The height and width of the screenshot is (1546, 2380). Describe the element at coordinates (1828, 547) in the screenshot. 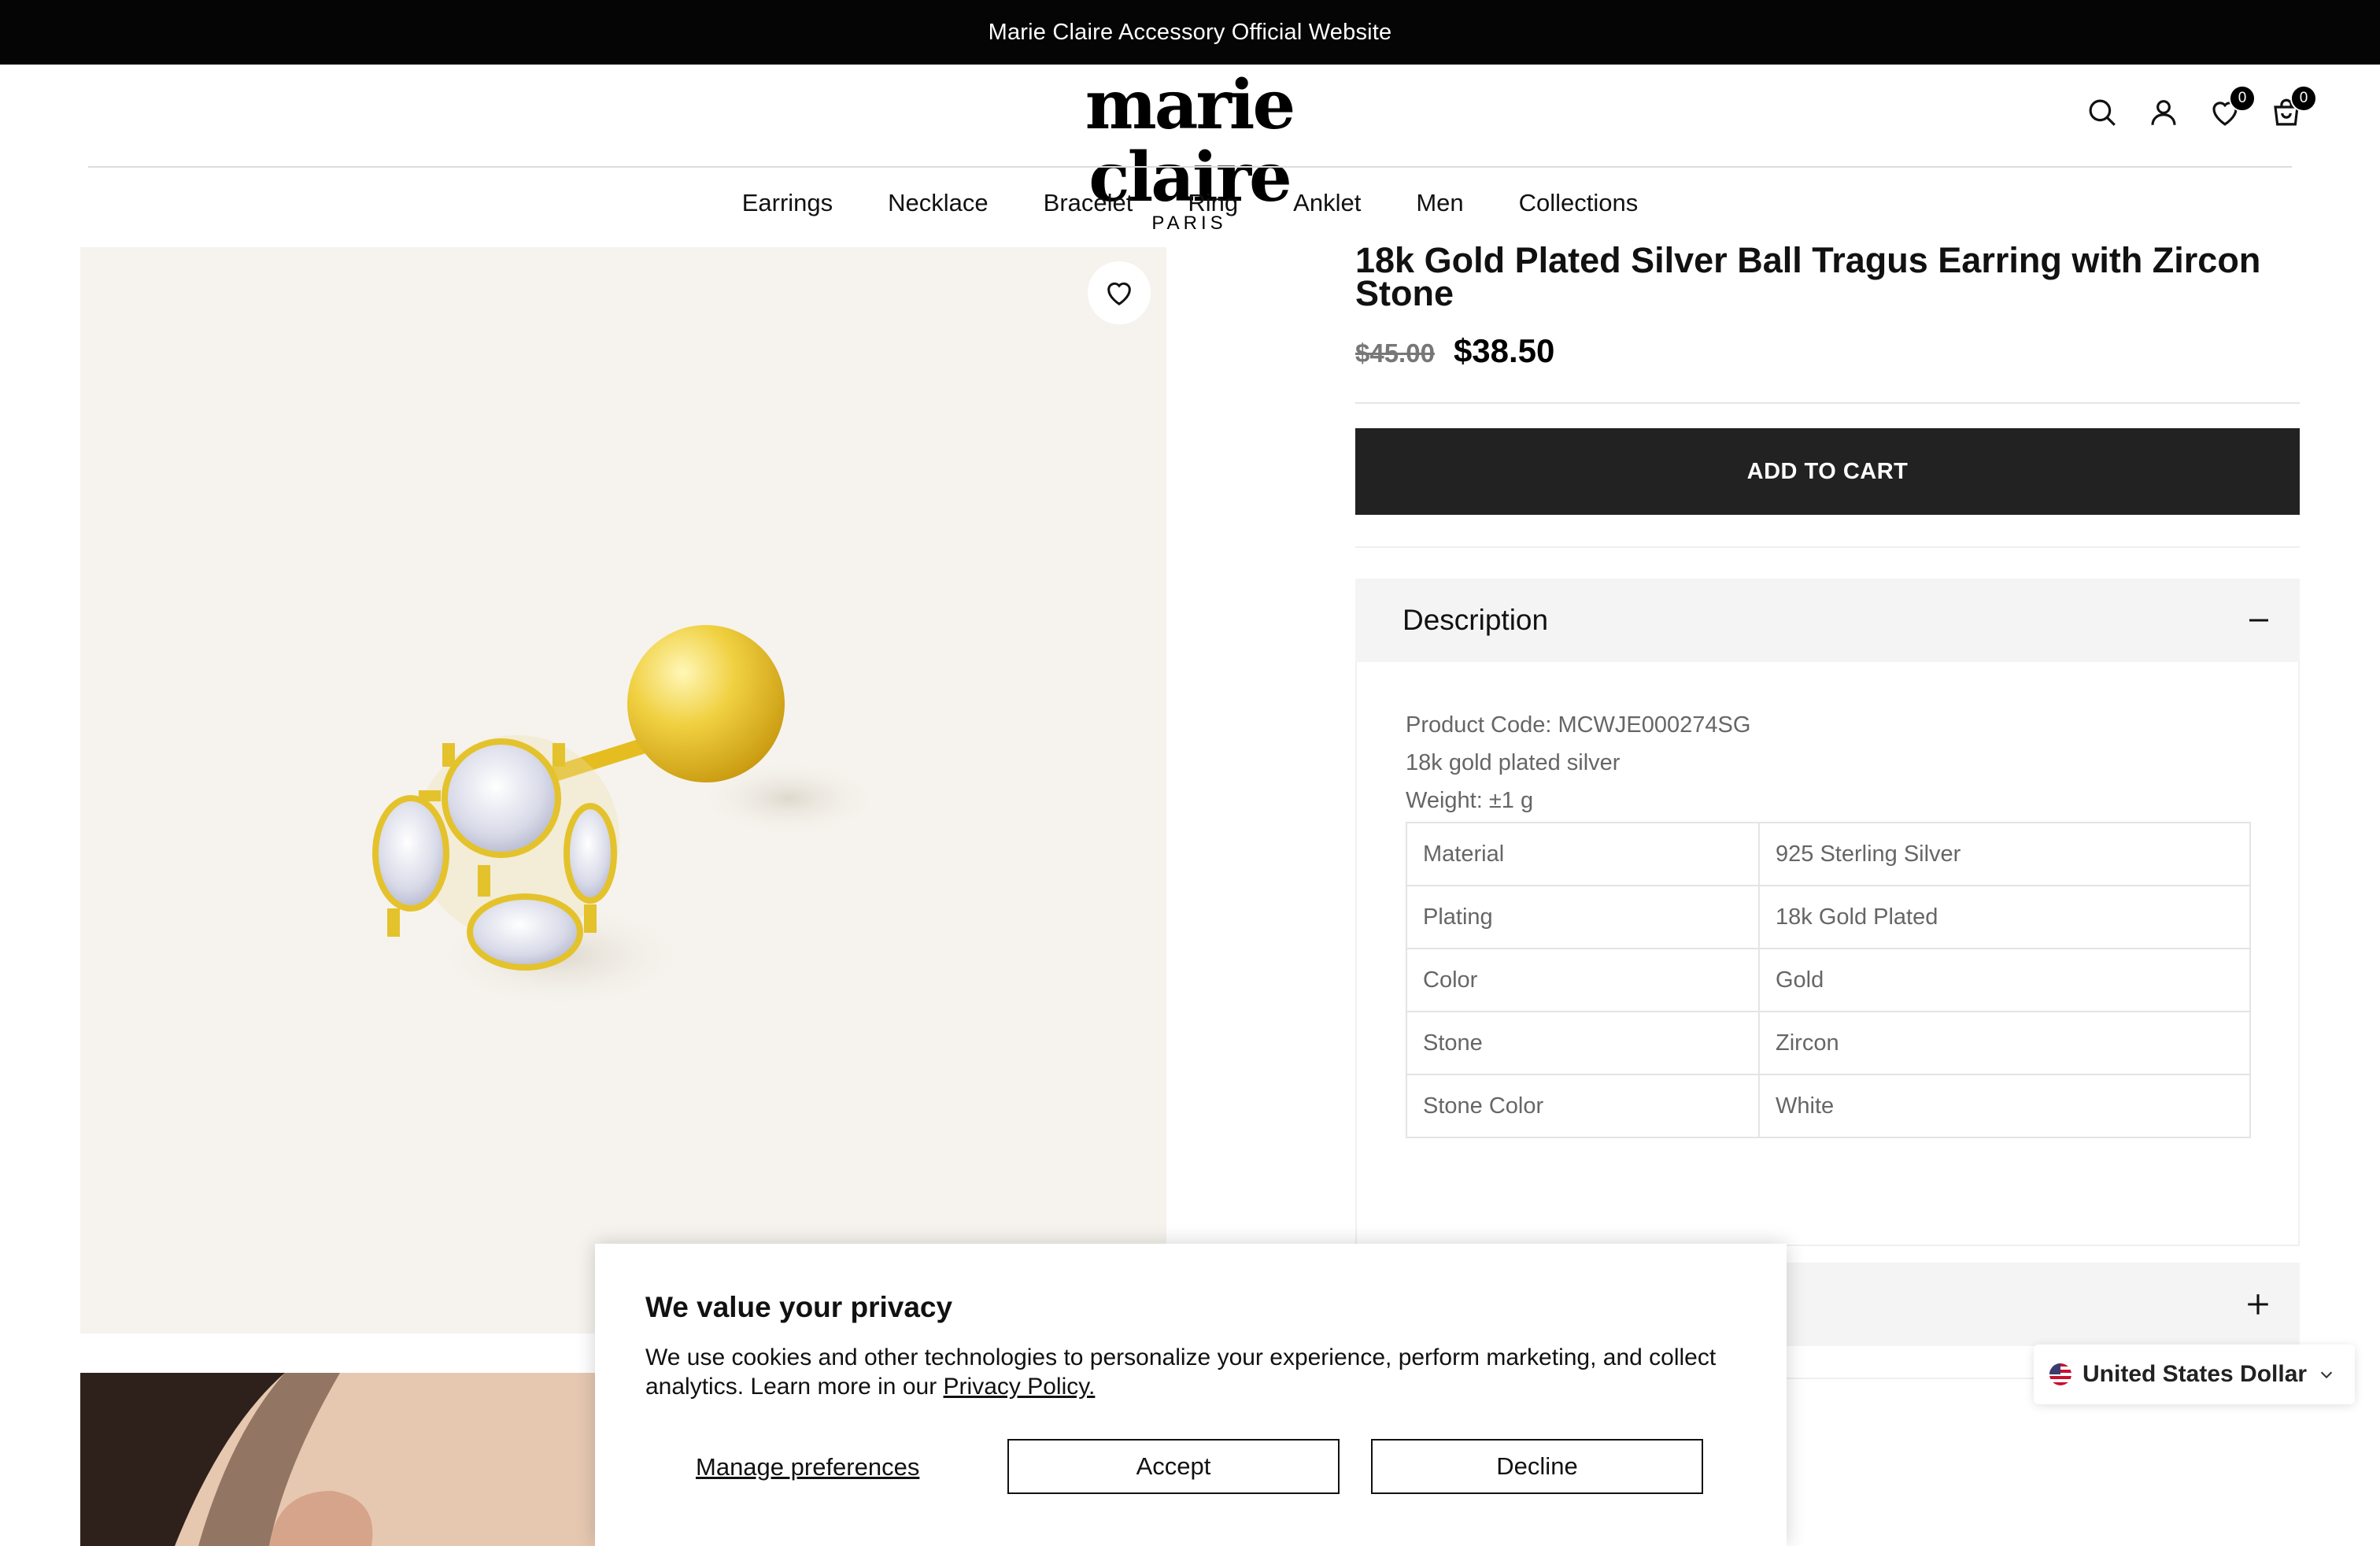

I see `cart-divider` at that location.